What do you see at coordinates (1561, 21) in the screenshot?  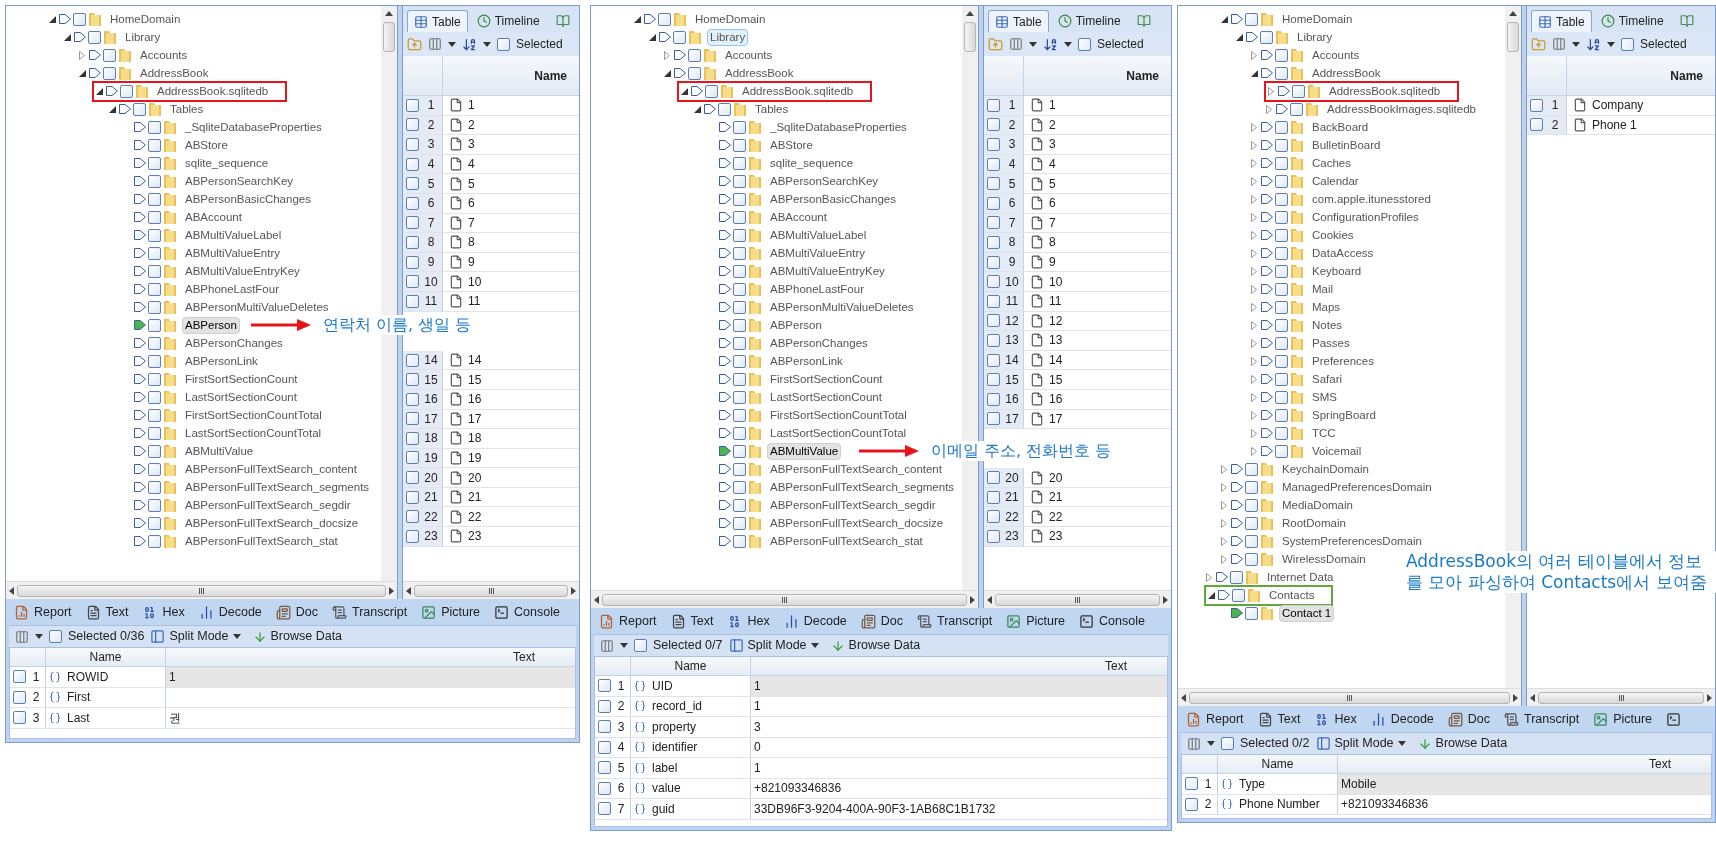 I see `tab: Table` at bounding box center [1561, 21].